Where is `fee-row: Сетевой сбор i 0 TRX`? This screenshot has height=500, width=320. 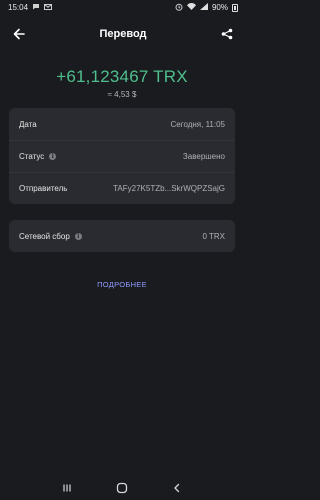 fee-row: Сетевой сбор i 0 TRX is located at coordinates (122, 236).